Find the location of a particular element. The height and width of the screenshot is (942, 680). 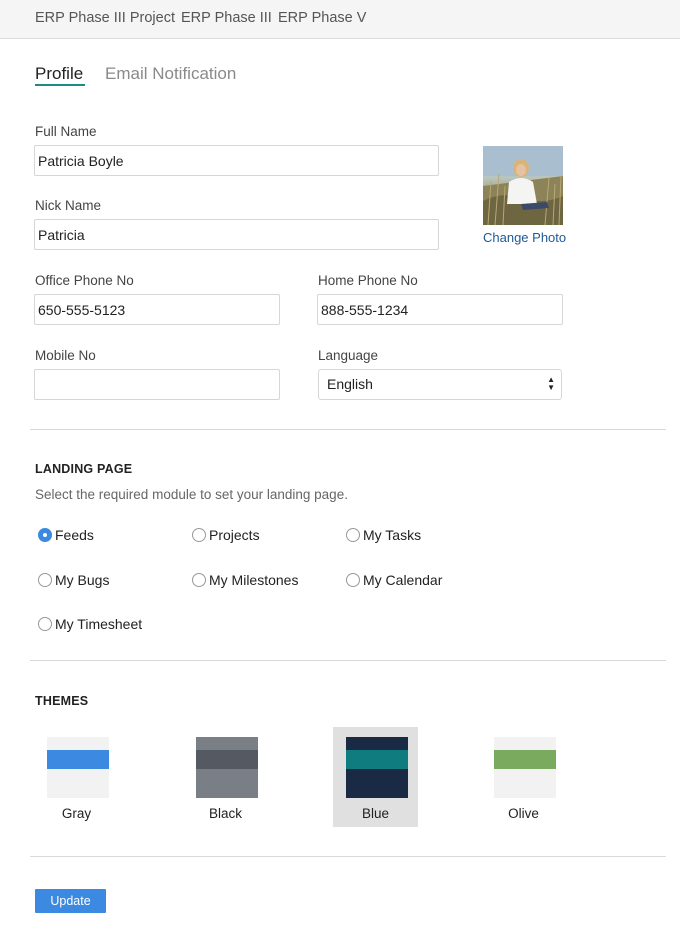

landing-option-projects: Projects is located at coordinates (226, 535).